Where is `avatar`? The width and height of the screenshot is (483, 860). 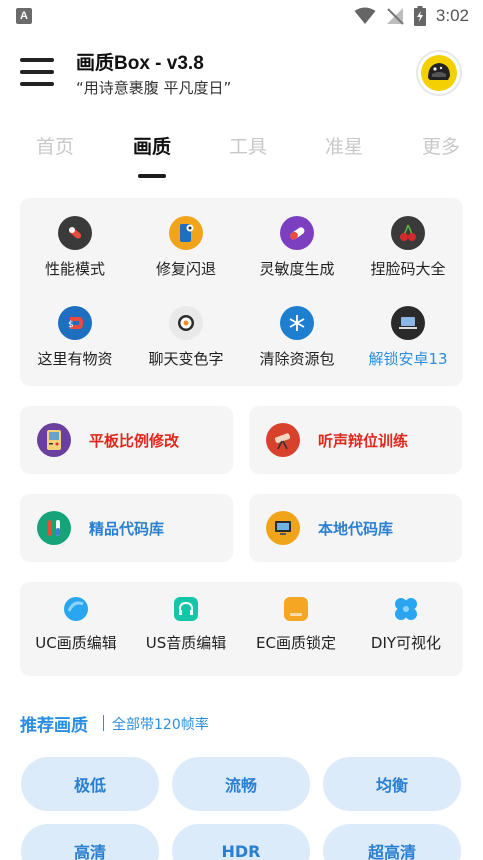 avatar is located at coordinates (439, 73).